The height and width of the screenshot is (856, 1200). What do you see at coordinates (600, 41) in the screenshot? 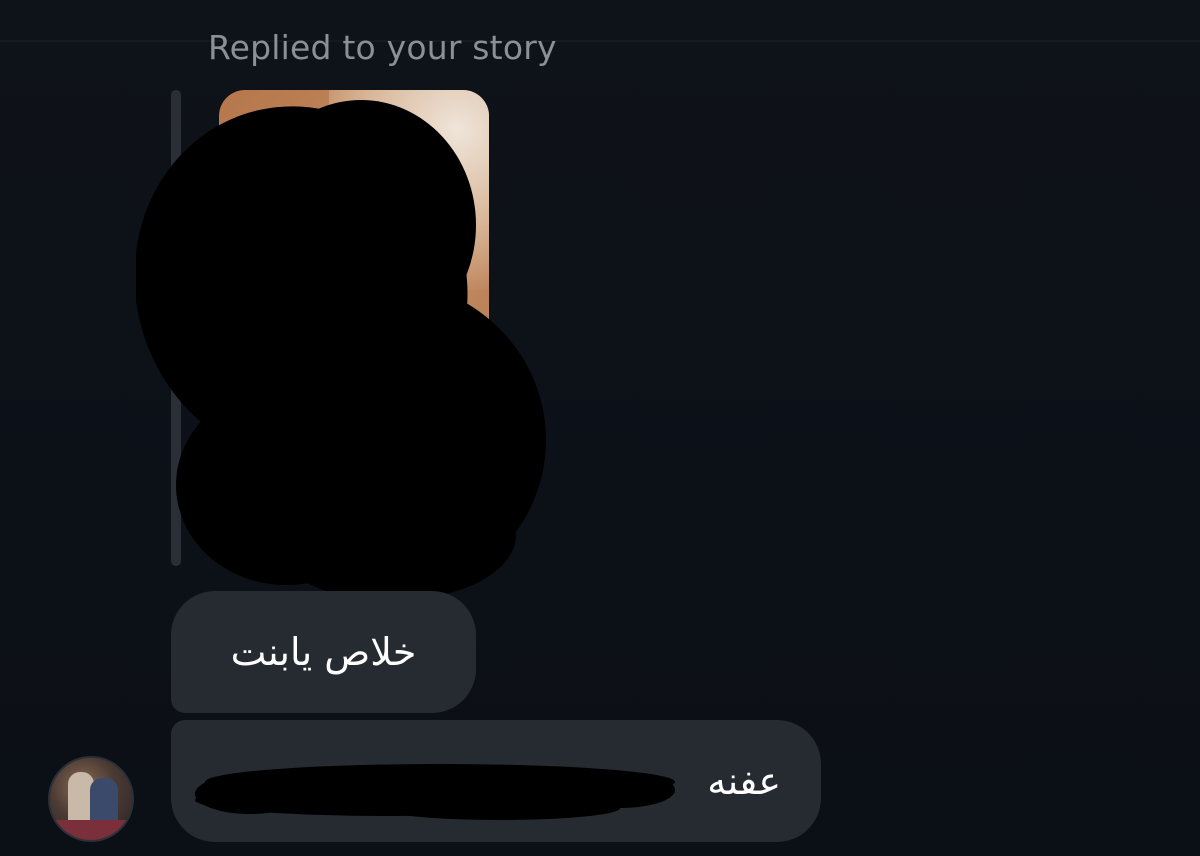
I see `header-divider` at bounding box center [600, 41].